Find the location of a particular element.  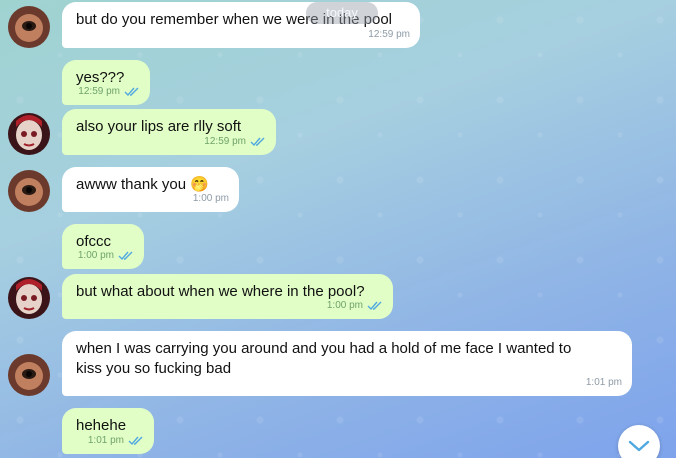

outgoing-message: hehehe 1:01 pm is located at coordinates (108, 431).